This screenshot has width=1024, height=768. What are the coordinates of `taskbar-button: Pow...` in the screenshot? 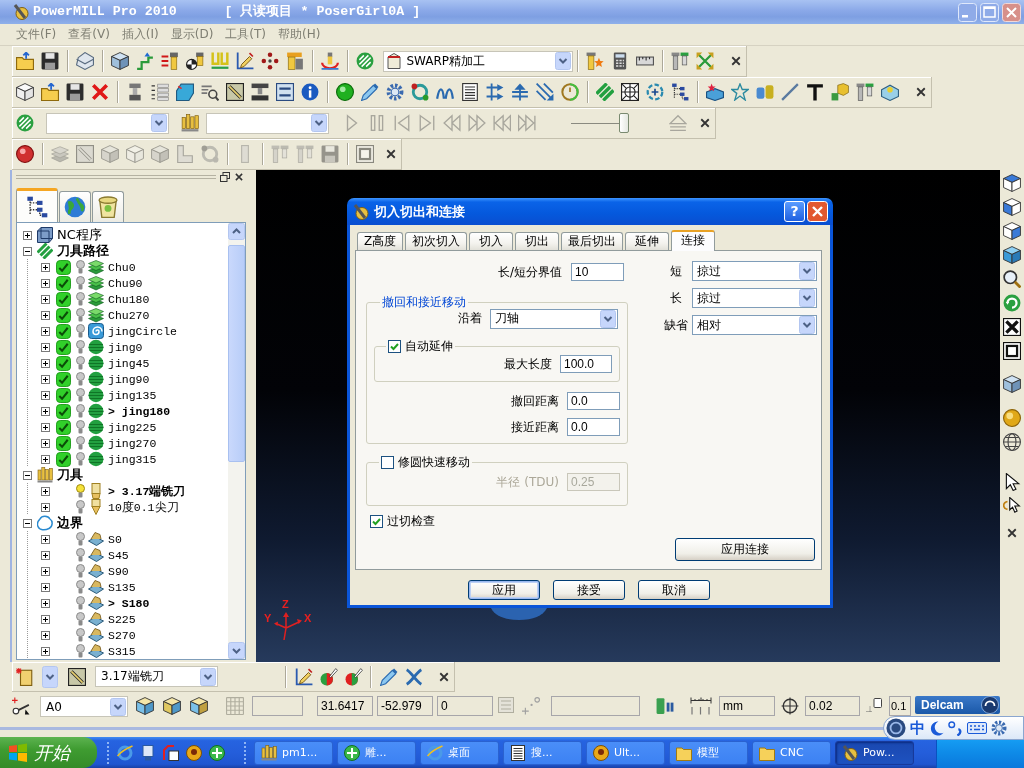 It's located at (874, 752).